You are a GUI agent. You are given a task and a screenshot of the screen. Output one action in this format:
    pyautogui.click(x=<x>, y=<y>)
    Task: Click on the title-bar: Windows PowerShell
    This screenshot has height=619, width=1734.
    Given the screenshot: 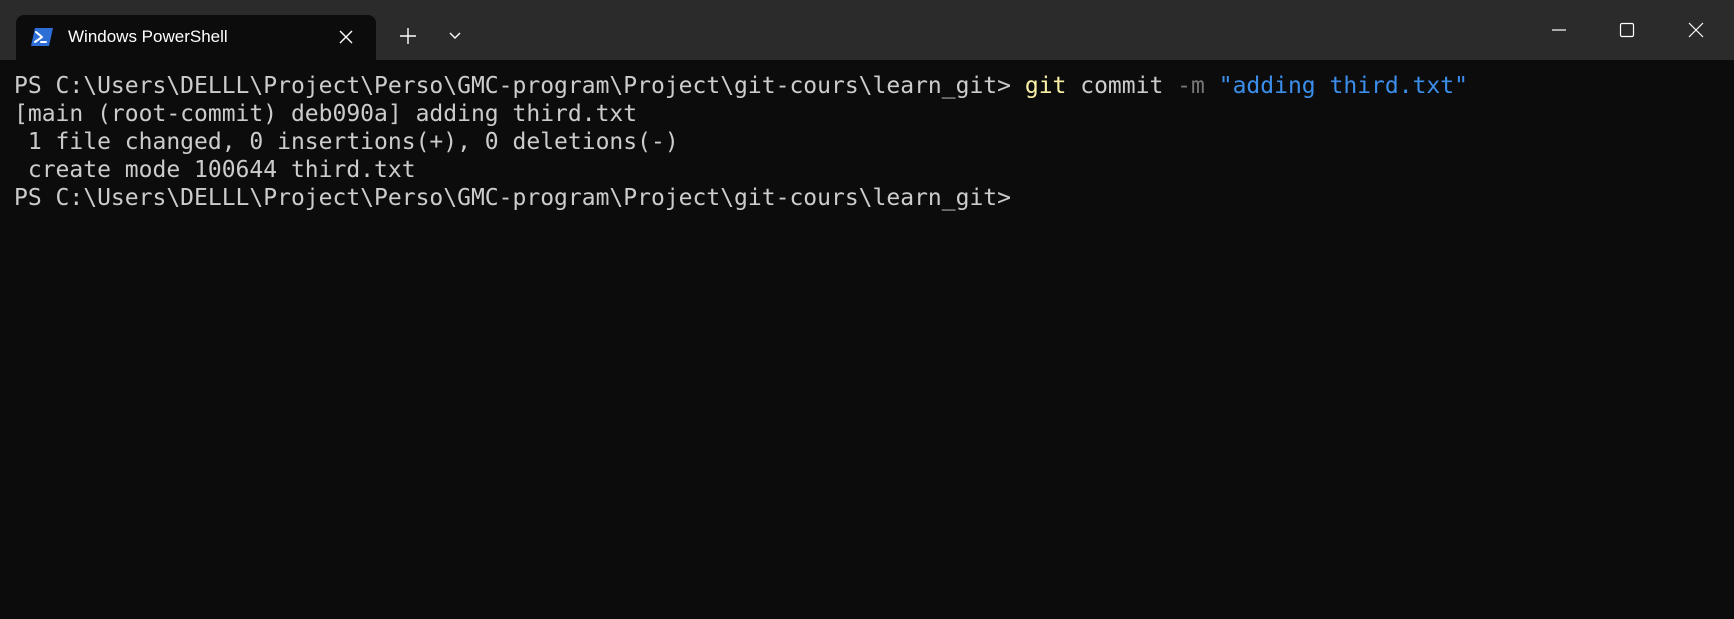 What is the action you would take?
    pyautogui.click(x=867, y=30)
    